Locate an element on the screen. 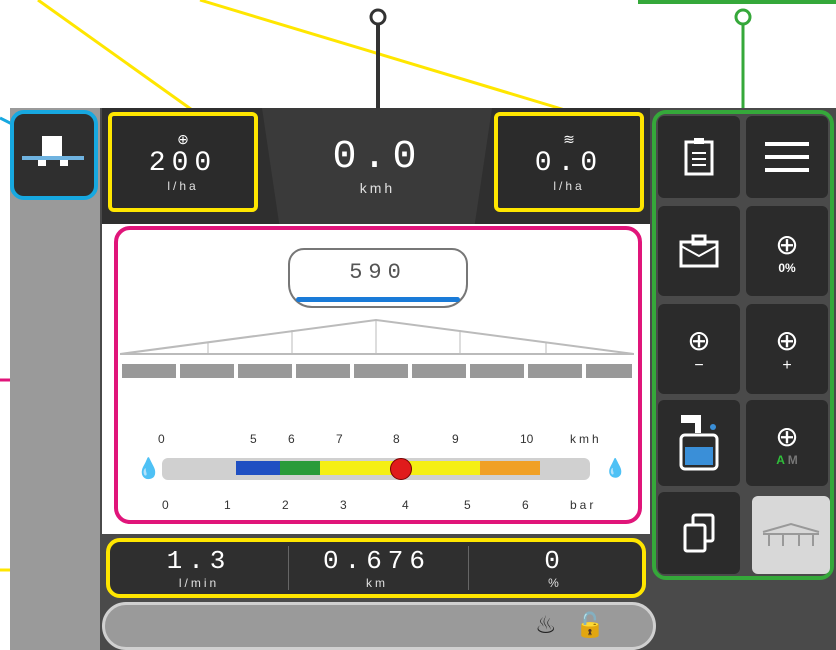  speed-unit: kmh is located at coordinates (377, 187).